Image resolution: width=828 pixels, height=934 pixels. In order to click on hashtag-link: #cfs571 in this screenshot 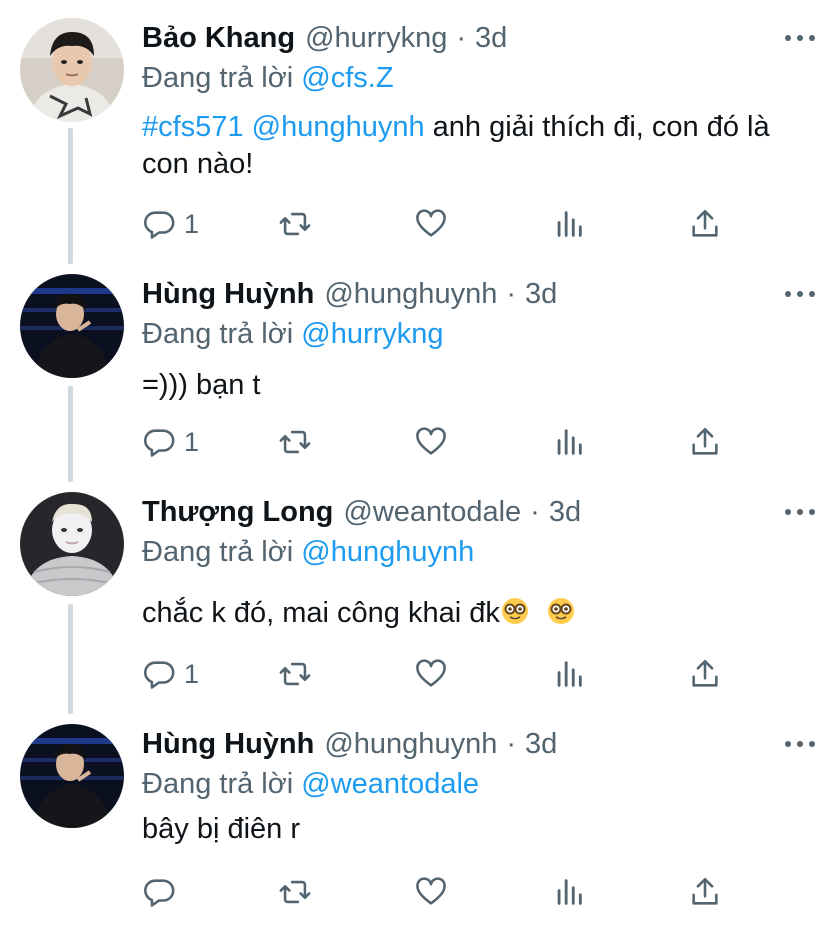, I will do `click(193, 127)`.